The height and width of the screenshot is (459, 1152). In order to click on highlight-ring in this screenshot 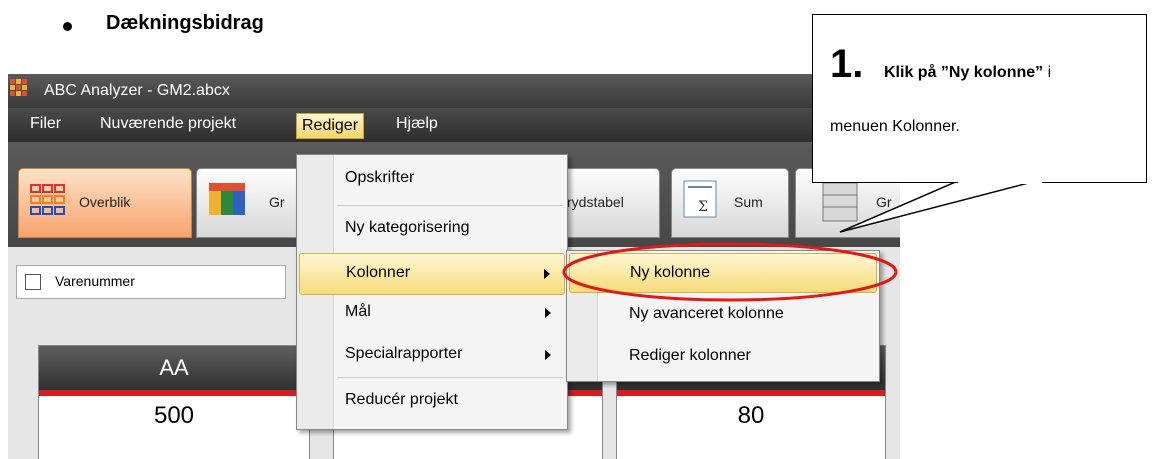, I will do `click(730, 272)`.